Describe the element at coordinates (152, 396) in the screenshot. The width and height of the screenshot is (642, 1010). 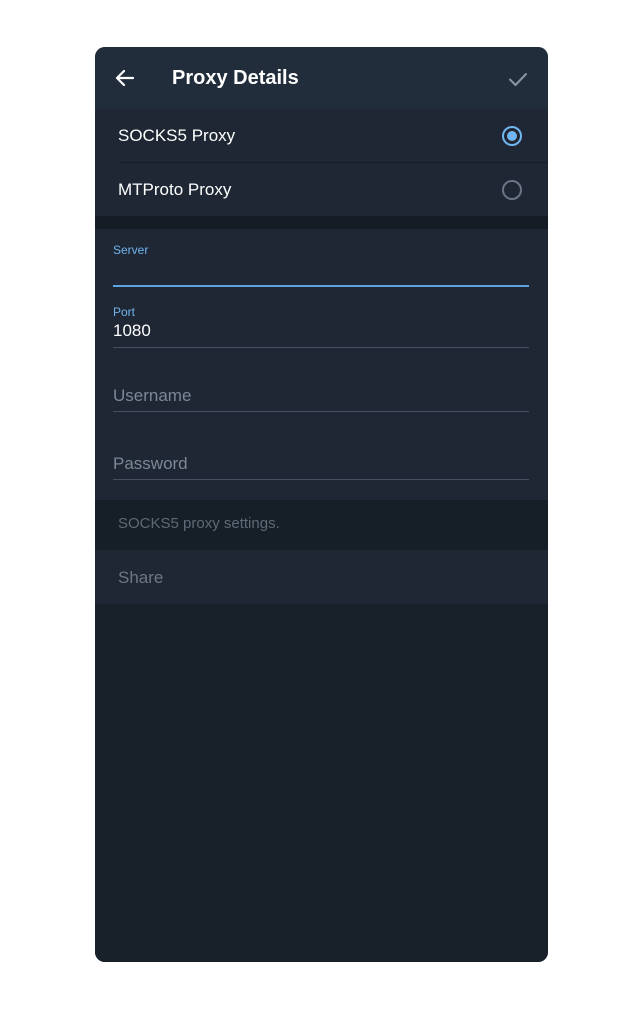
I see `username-input: Username` at that location.